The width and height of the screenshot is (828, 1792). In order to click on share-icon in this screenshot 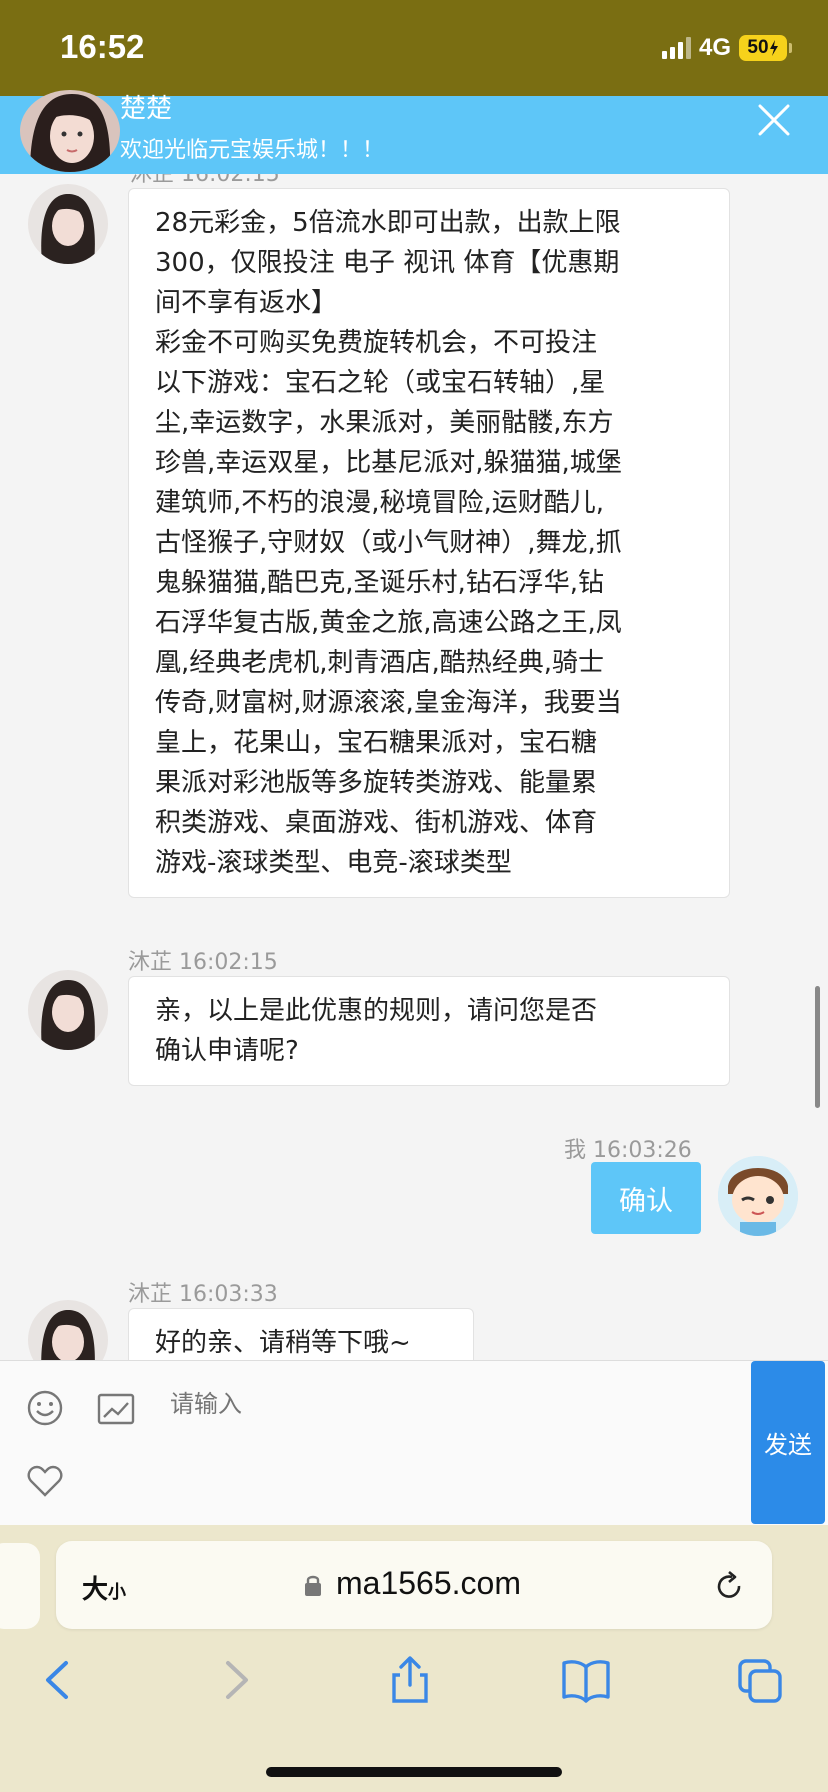, I will do `click(410, 1680)`.